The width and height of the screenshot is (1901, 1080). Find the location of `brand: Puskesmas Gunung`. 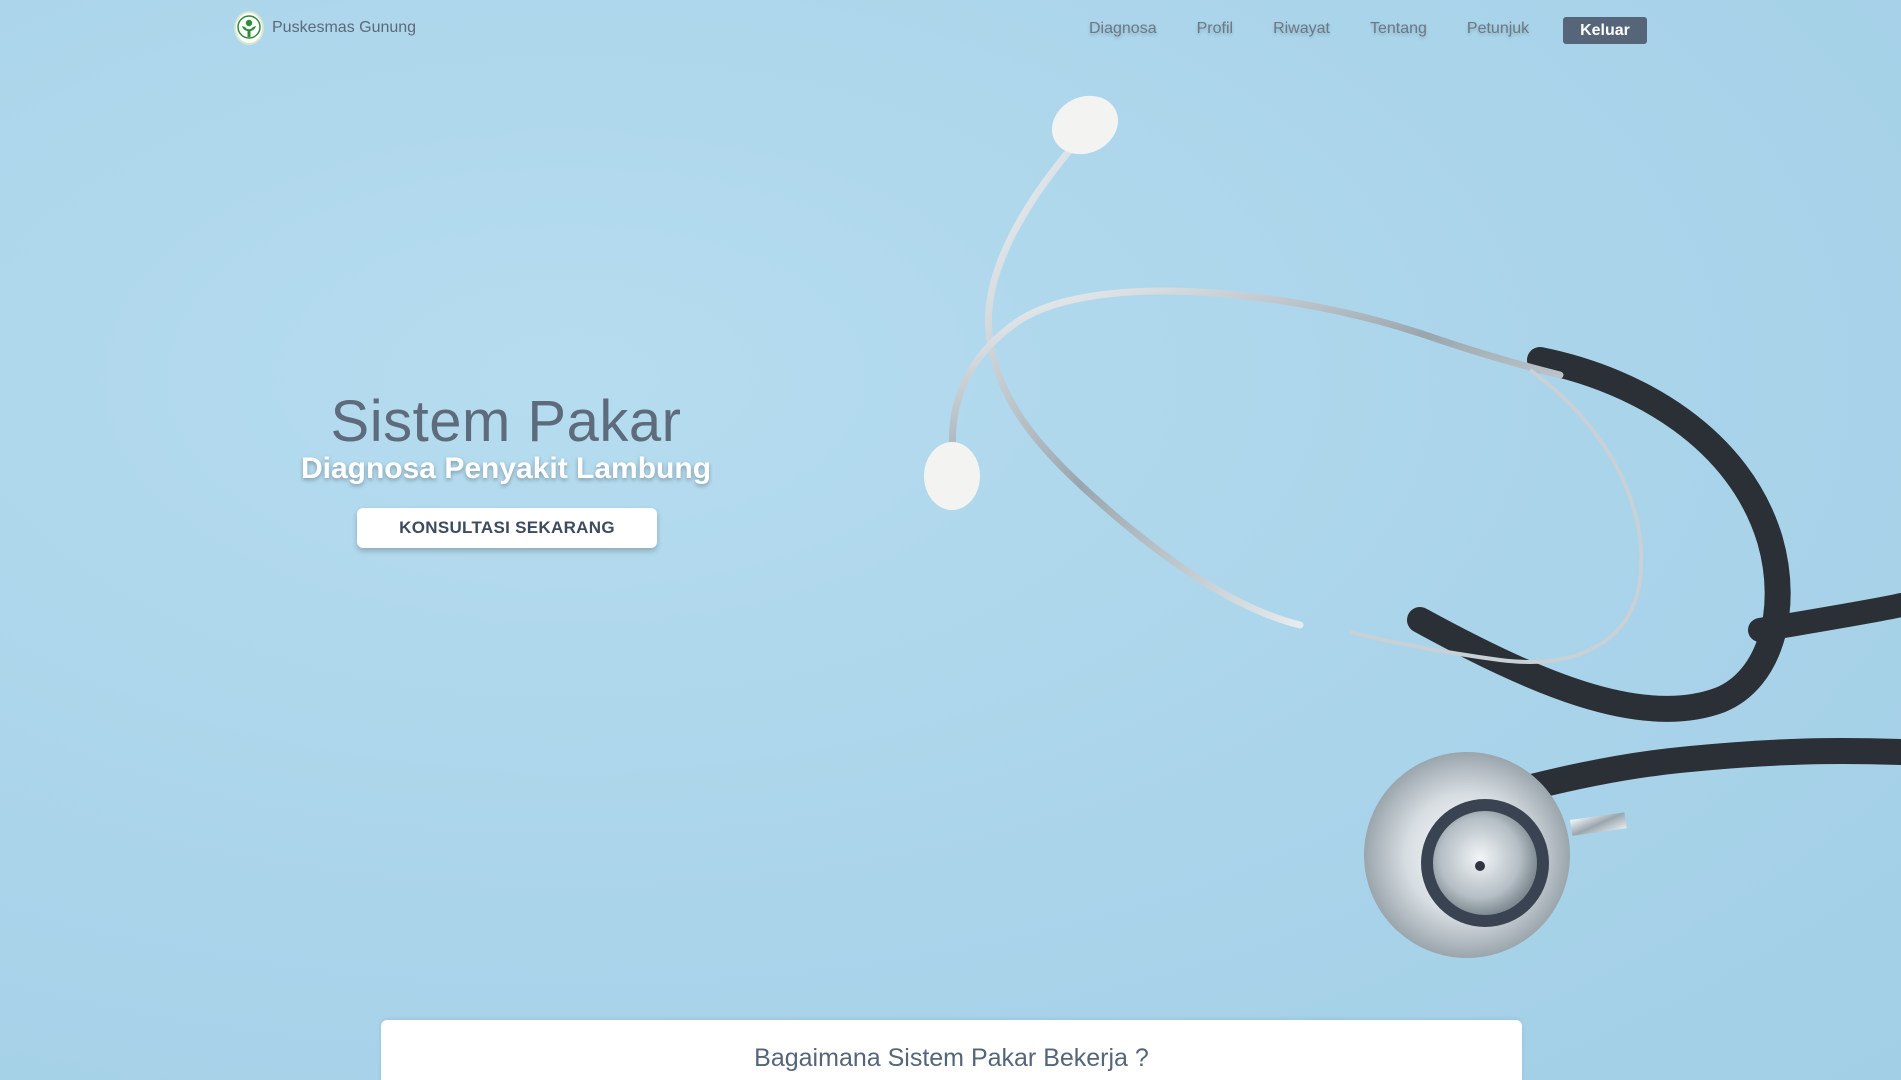

brand: Puskesmas Gunung is located at coordinates (325, 28).